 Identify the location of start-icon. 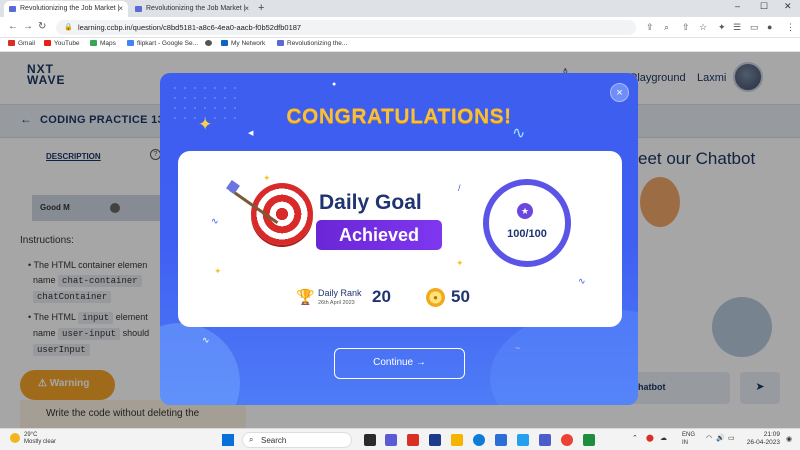
(228, 440).